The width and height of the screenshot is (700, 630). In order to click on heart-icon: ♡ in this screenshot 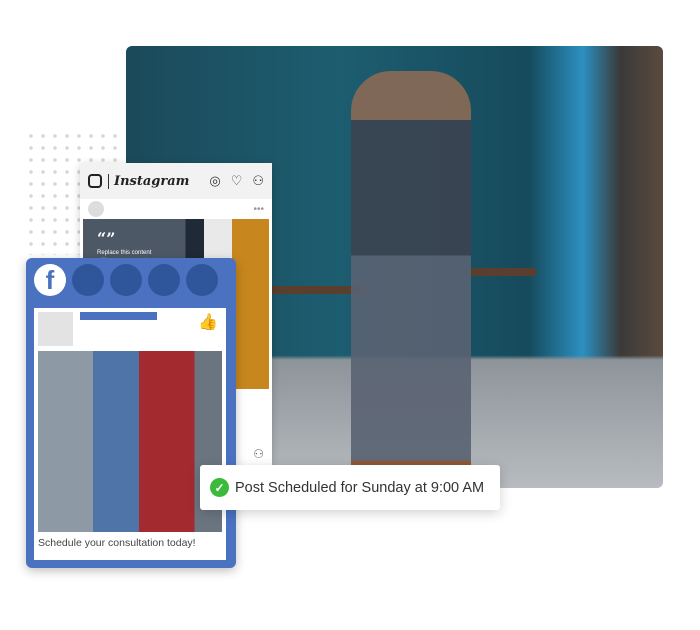, I will do `click(237, 181)`.